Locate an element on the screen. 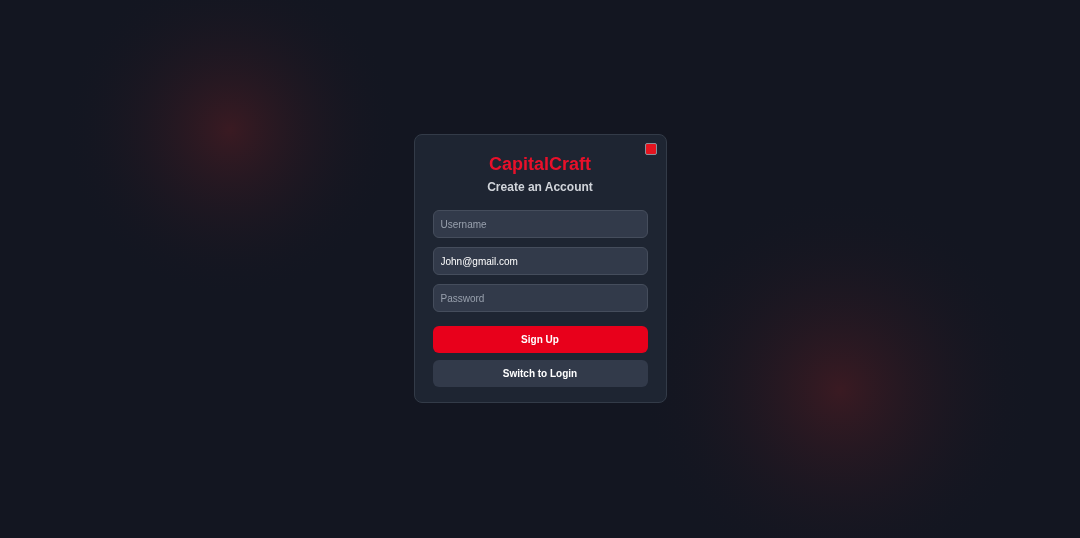  sign-up-button: Sign Up is located at coordinates (540, 339).